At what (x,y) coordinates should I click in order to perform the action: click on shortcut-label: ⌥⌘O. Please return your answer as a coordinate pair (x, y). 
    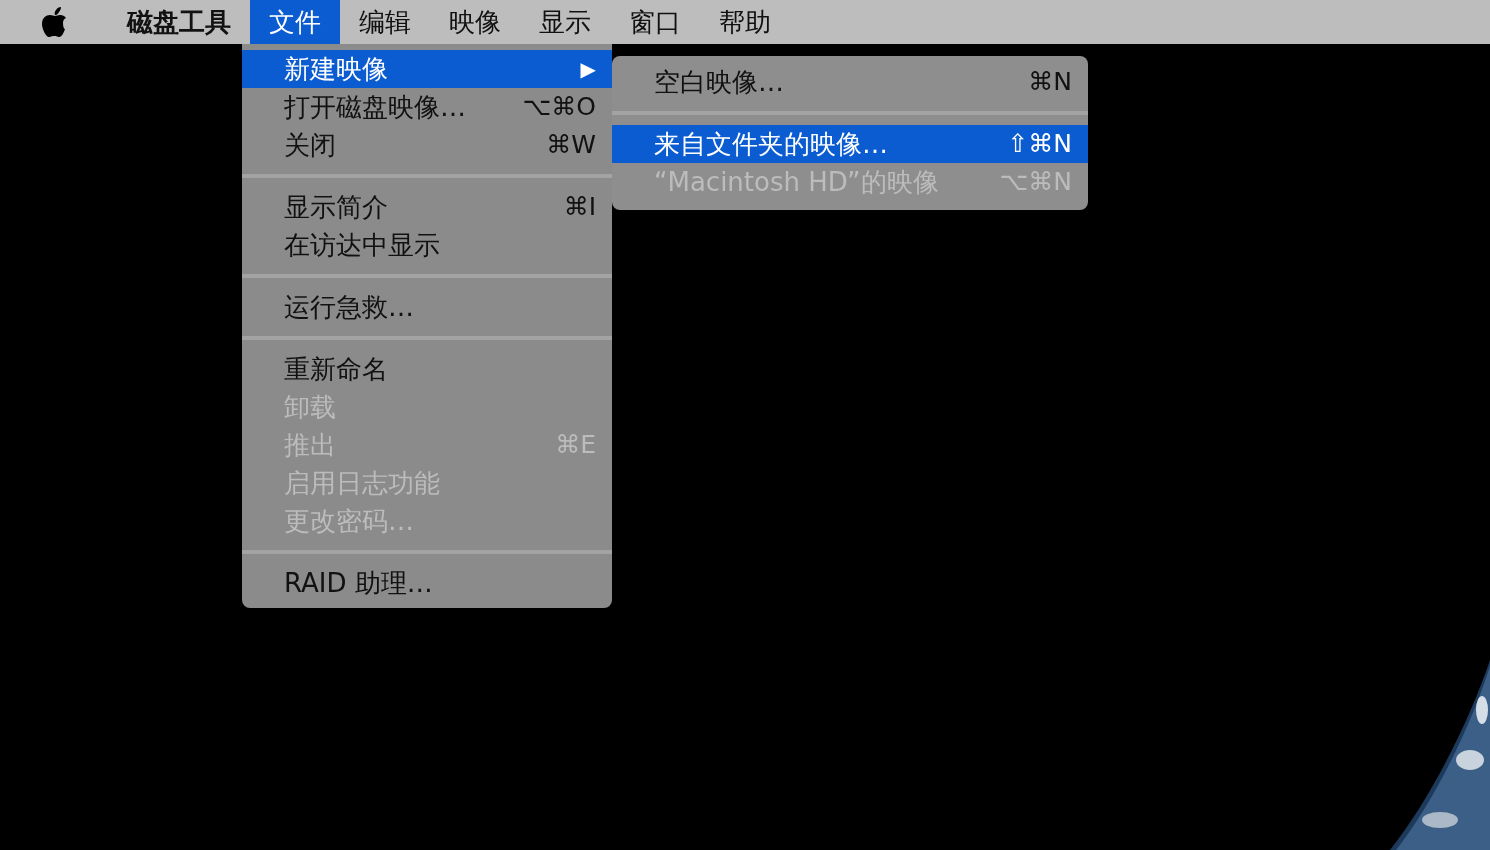
    Looking at the image, I should click on (559, 107).